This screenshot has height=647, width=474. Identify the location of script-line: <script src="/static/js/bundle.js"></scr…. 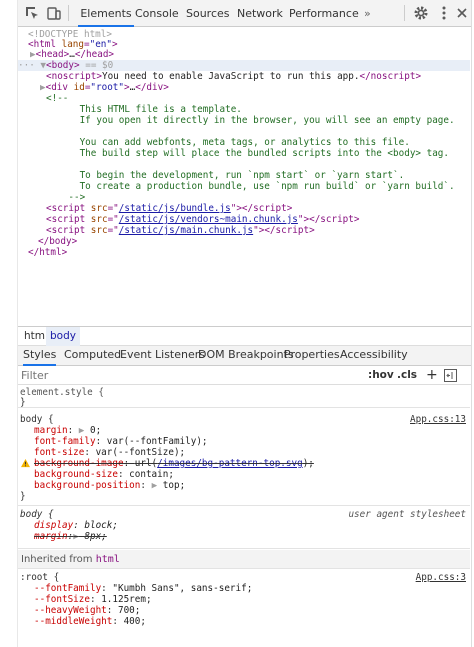
(169, 208).